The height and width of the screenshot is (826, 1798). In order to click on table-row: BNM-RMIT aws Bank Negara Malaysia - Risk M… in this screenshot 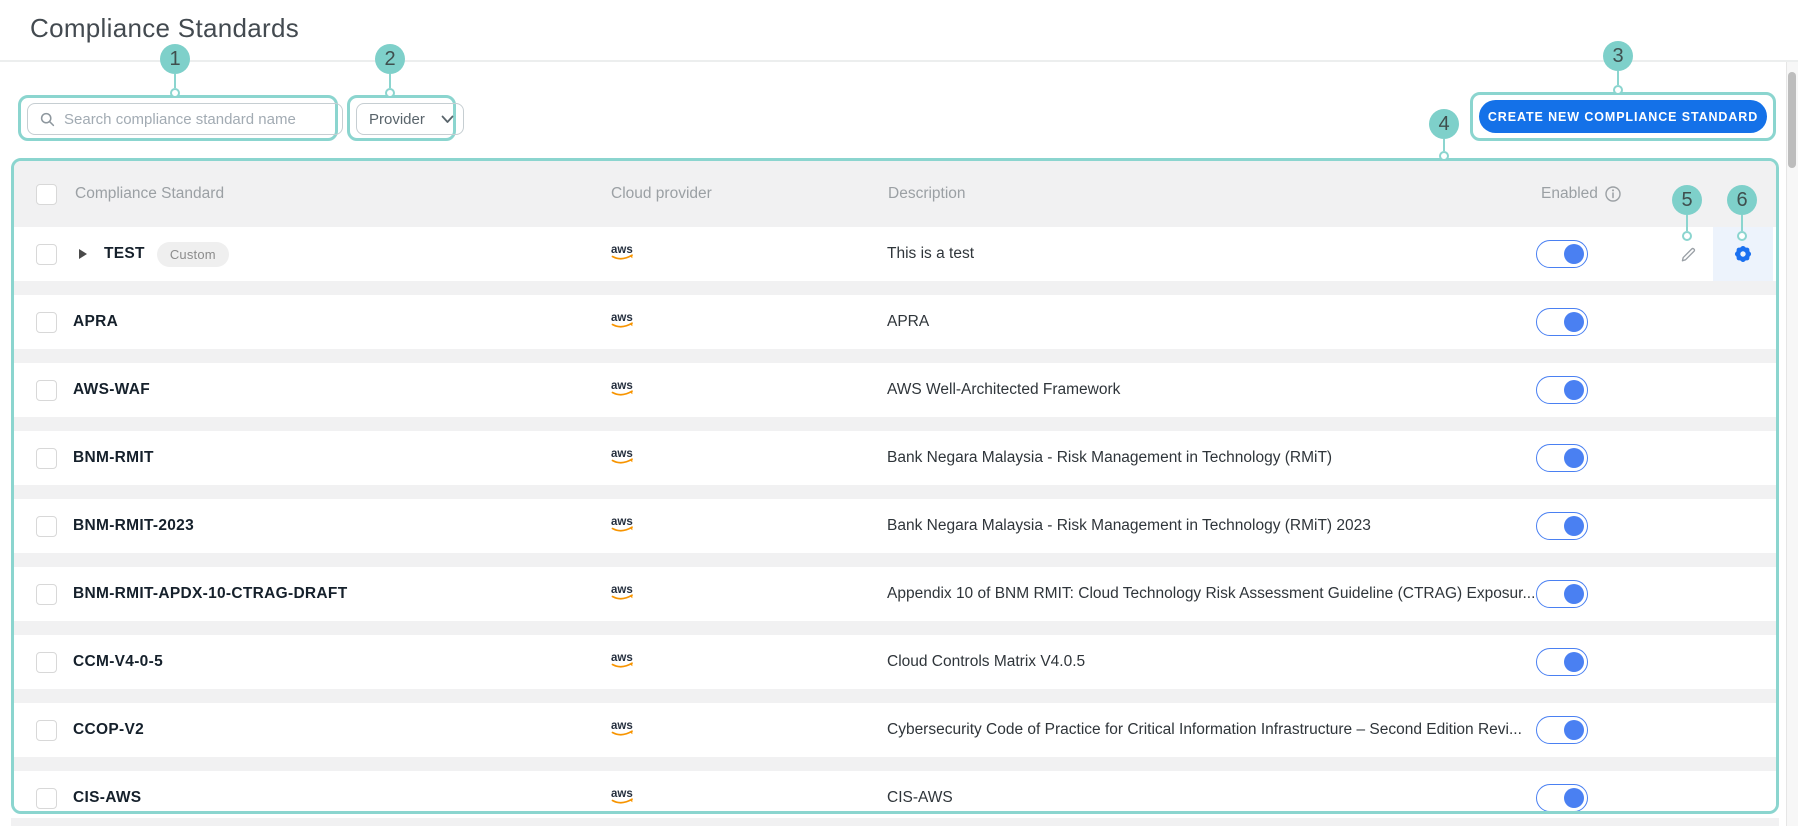, I will do `click(895, 458)`.